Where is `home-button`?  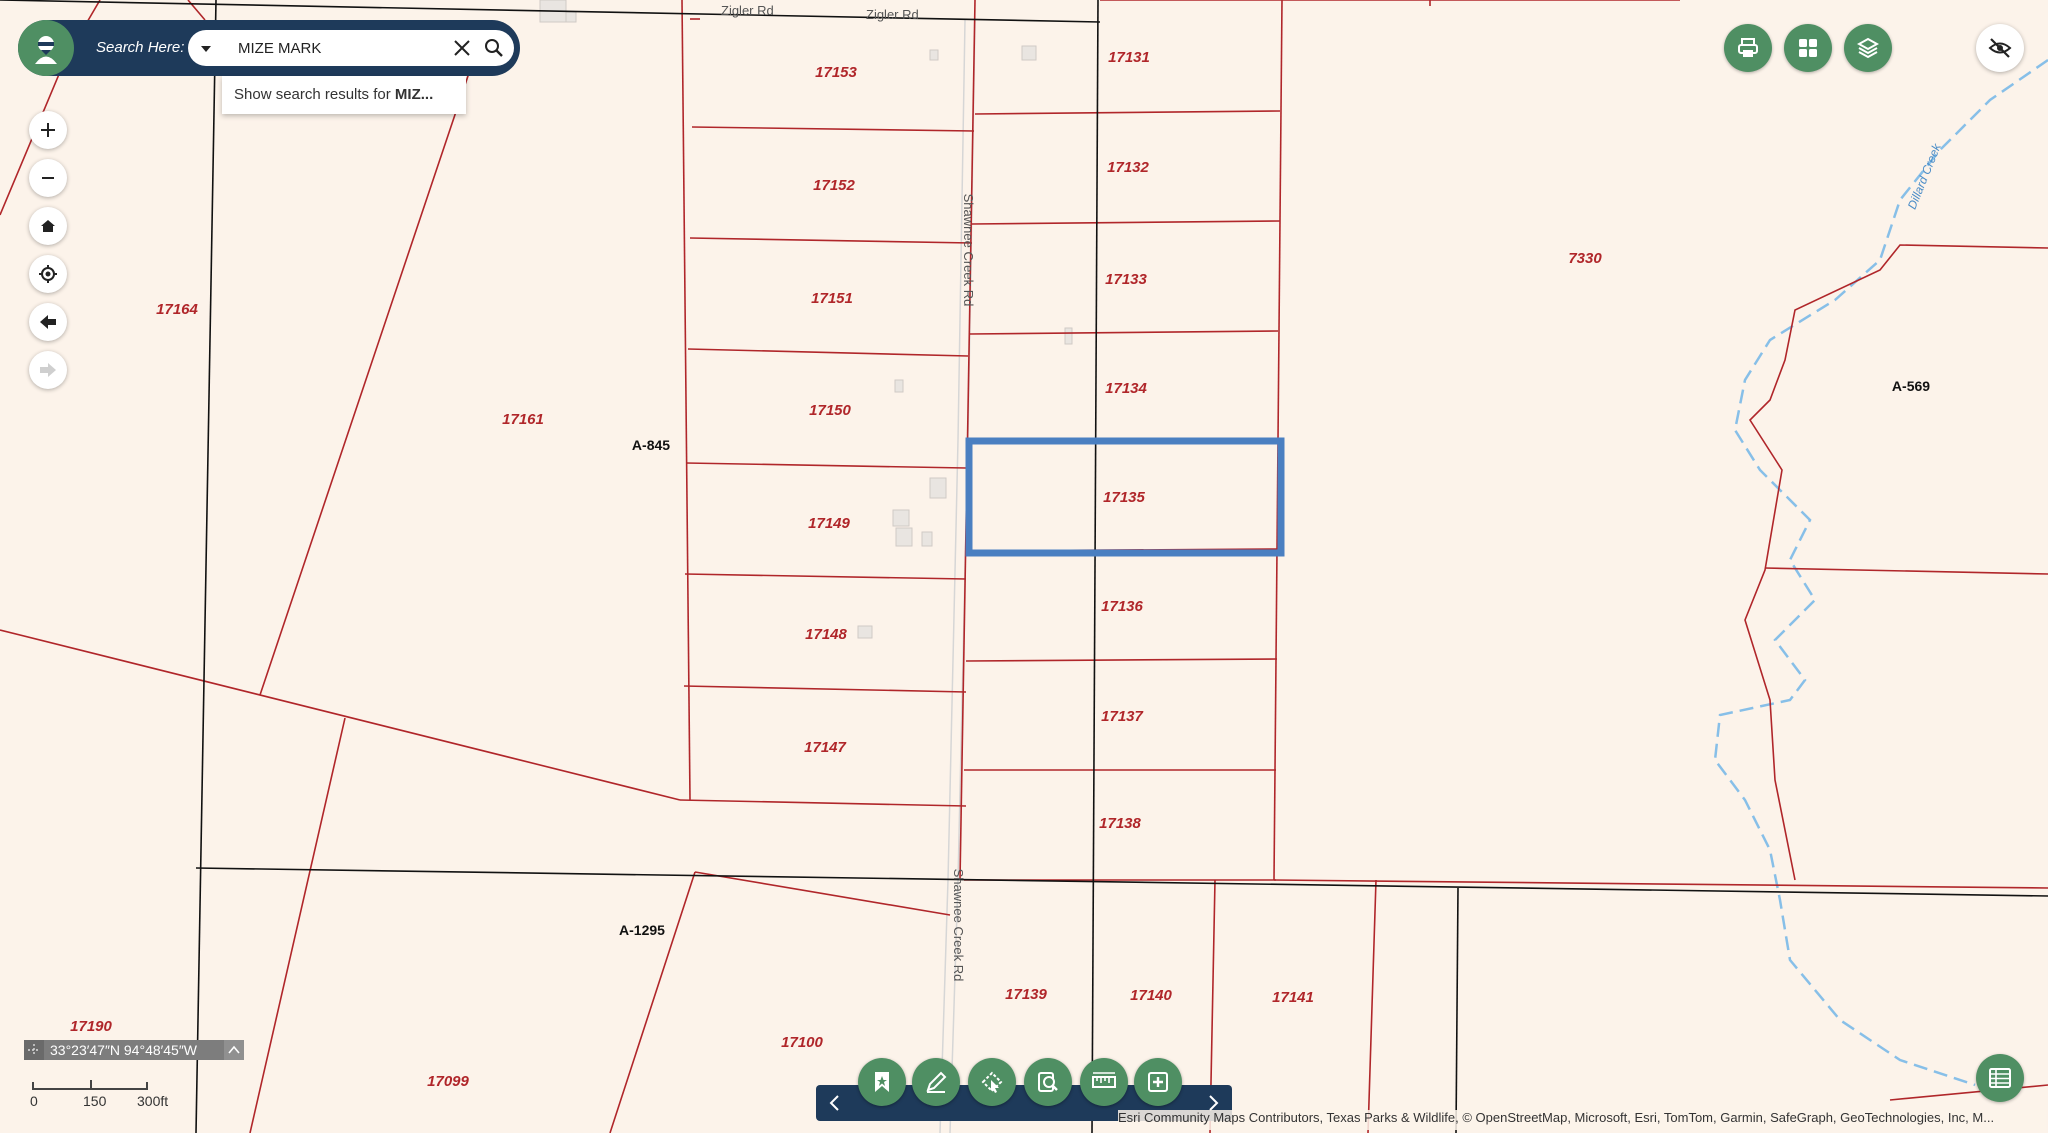 home-button is located at coordinates (48, 226).